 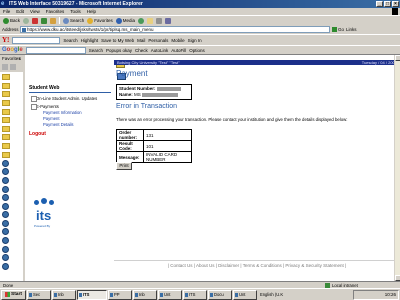 I want to click on yahoo-logo: Y!, so click(x=5, y=40).